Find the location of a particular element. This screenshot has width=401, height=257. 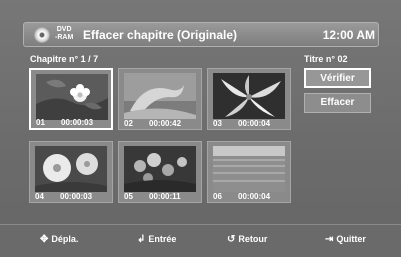

delete-button: Effacer is located at coordinates (337, 103).